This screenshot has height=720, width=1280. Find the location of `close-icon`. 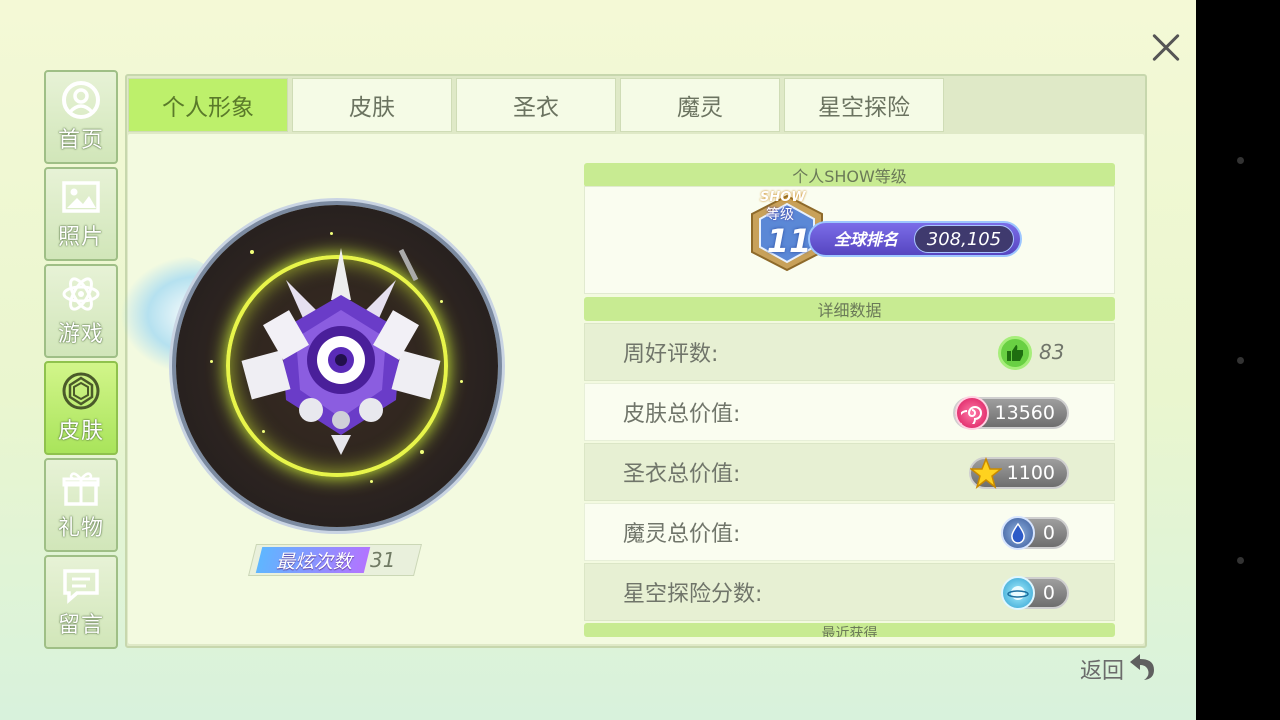

close-icon is located at coordinates (1166, 48).